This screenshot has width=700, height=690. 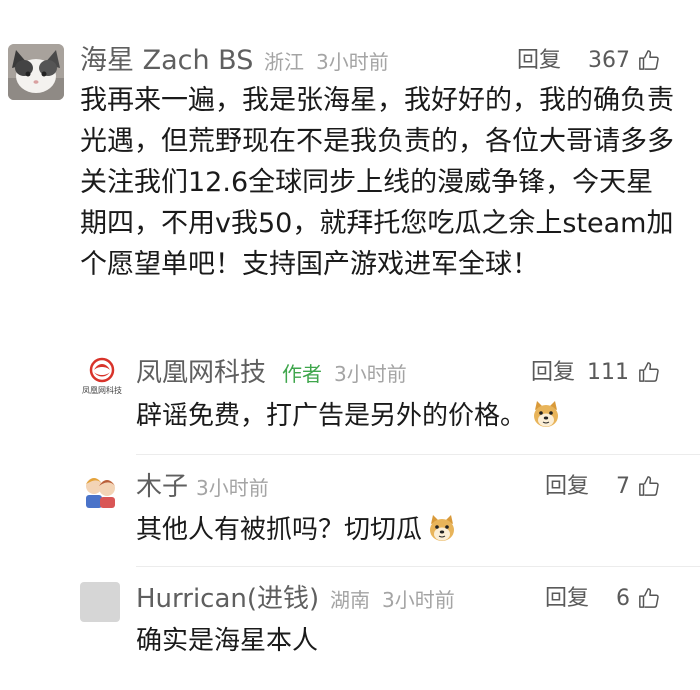 What do you see at coordinates (608, 372) in the screenshot?
I see `like-count: 111` at bounding box center [608, 372].